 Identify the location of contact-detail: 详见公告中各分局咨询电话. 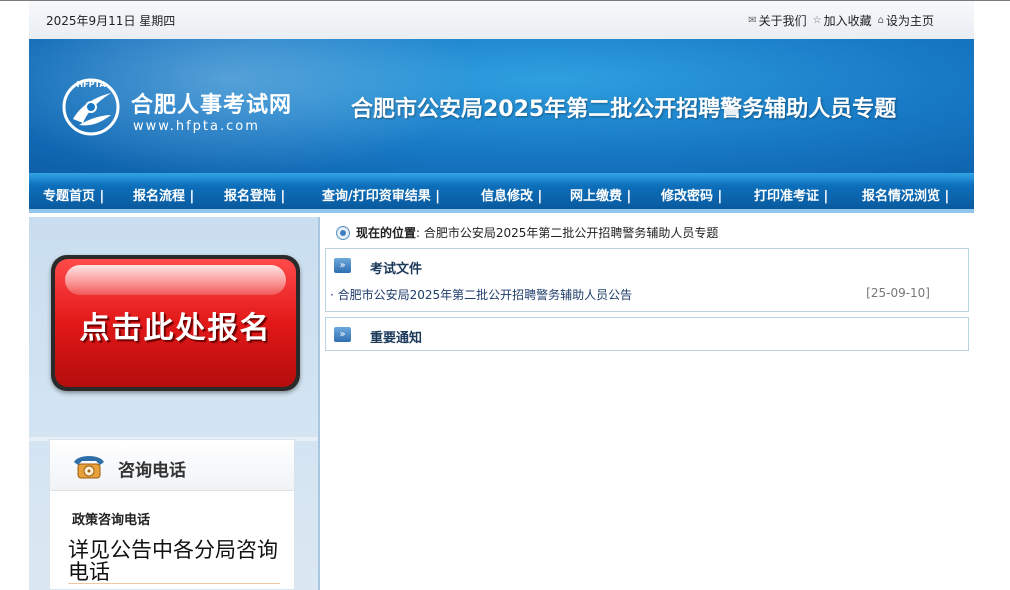
(174, 561).